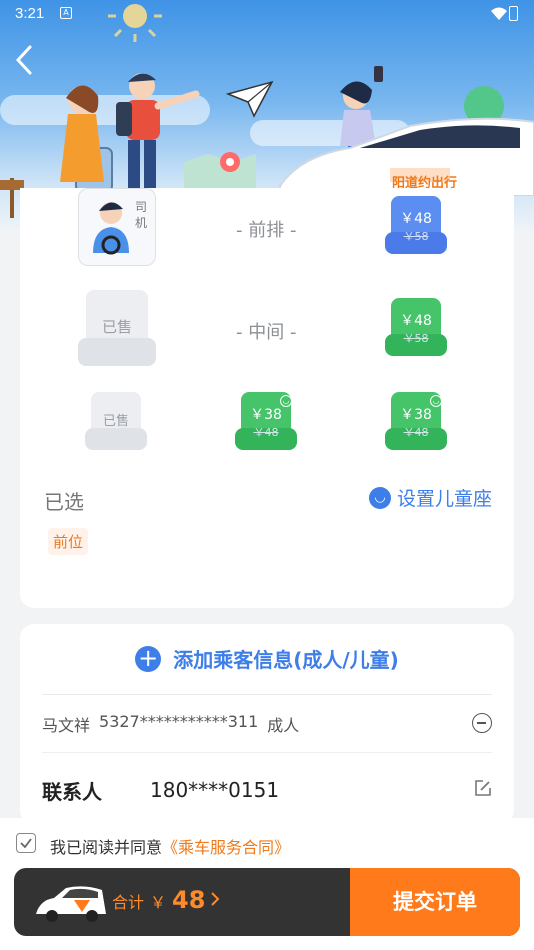  What do you see at coordinates (267, 902) in the screenshot?
I see `footer-bar: 合计 ￥ 48 提交订单` at bounding box center [267, 902].